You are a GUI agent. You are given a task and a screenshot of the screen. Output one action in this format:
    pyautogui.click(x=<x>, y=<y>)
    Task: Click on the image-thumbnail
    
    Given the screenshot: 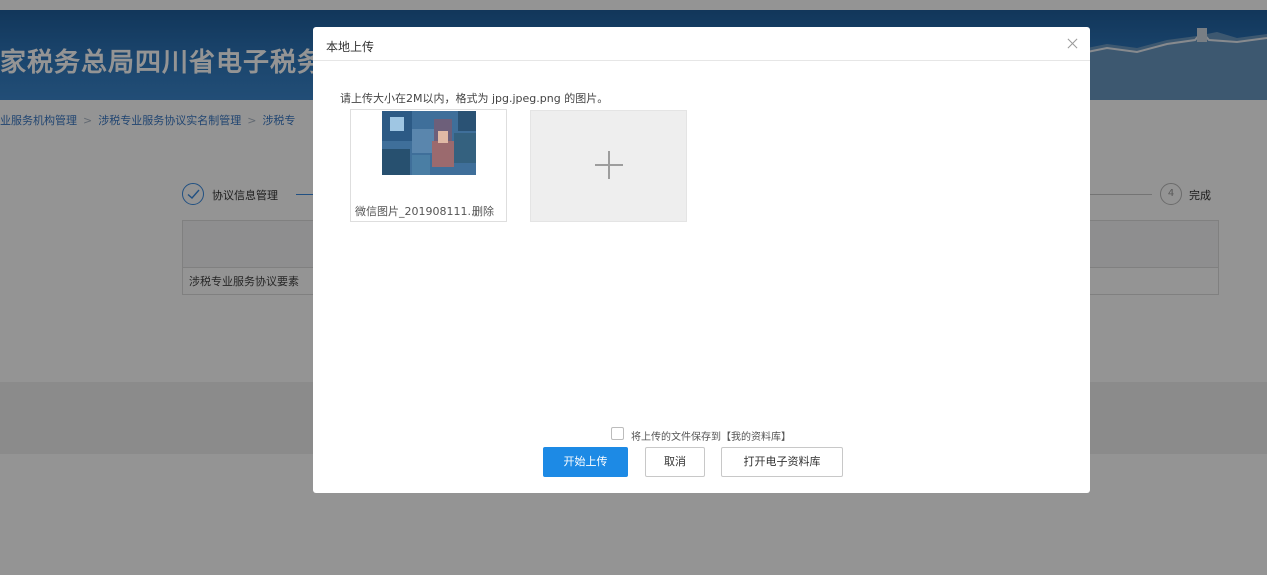 What is the action you would take?
    pyautogui.click(x=429, y=143)
    